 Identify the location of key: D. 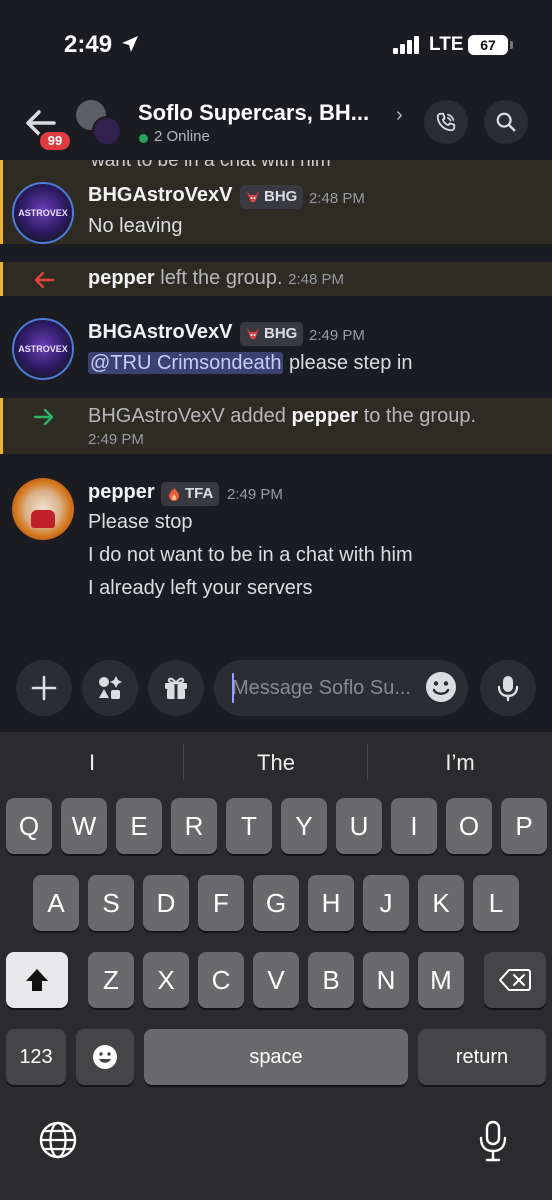
(166, 903).